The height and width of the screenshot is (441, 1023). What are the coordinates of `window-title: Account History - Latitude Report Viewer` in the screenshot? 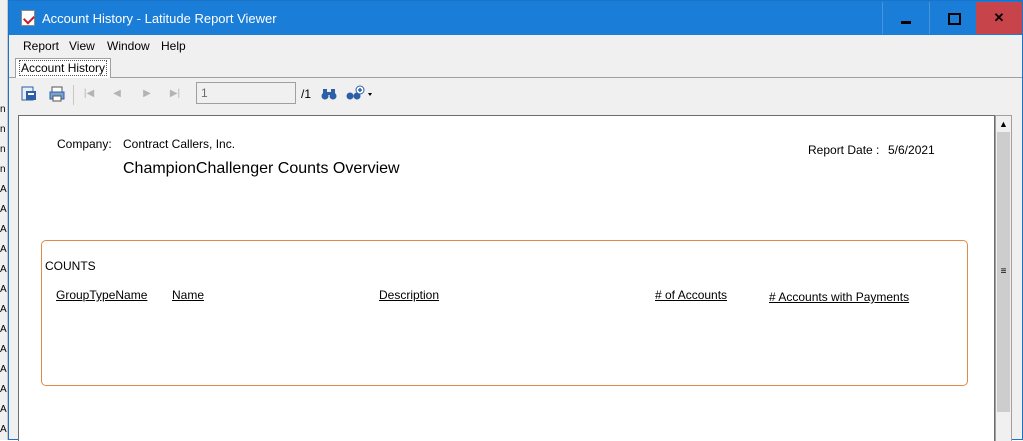 It's located at (159, 18).